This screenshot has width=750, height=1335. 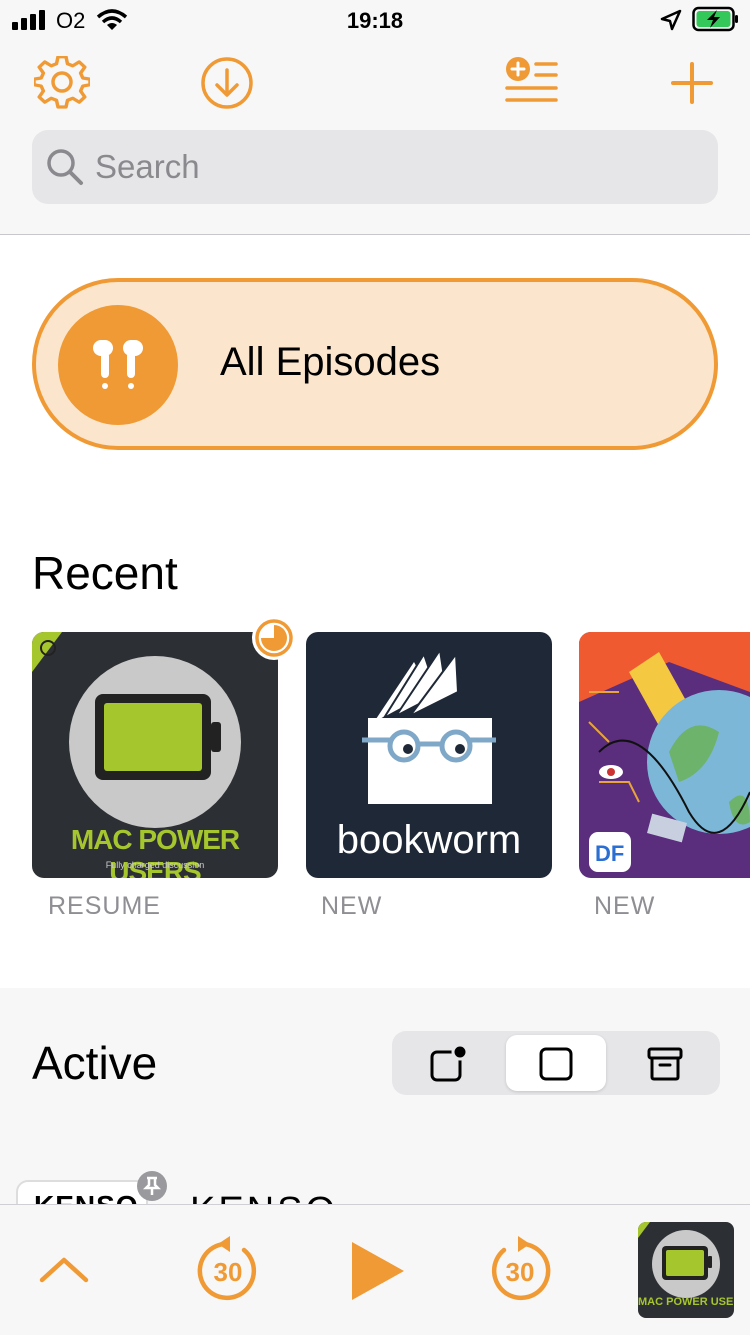 What do you see at coordinates (62, 84) in the screenshot?
I see `gear-icon` at bounding box center [62, 84].